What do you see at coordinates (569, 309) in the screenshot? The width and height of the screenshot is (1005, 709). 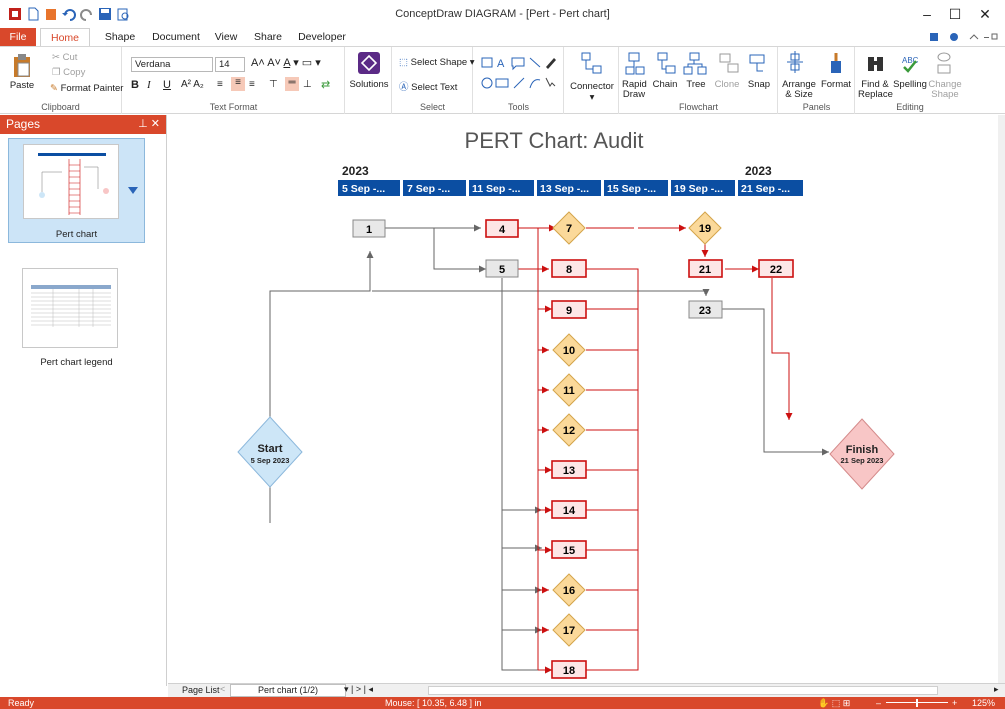 I see `task-node-9: 9` at bounding box center [569, 309].